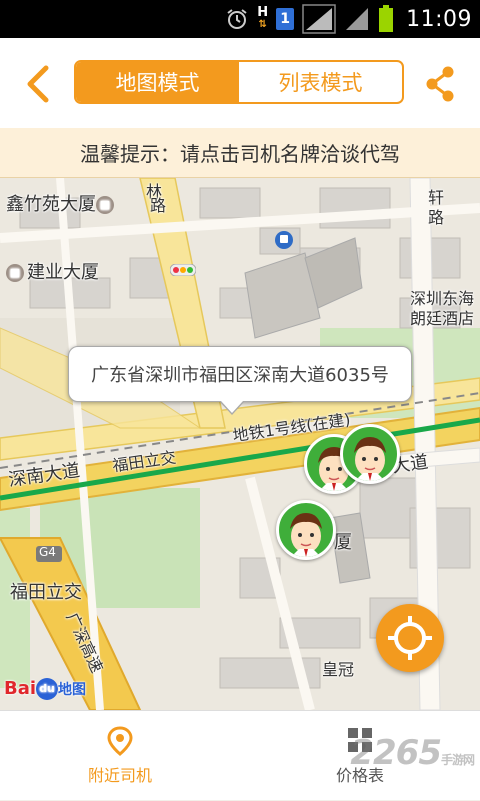  I want to click on share-button, so click(440, 84).